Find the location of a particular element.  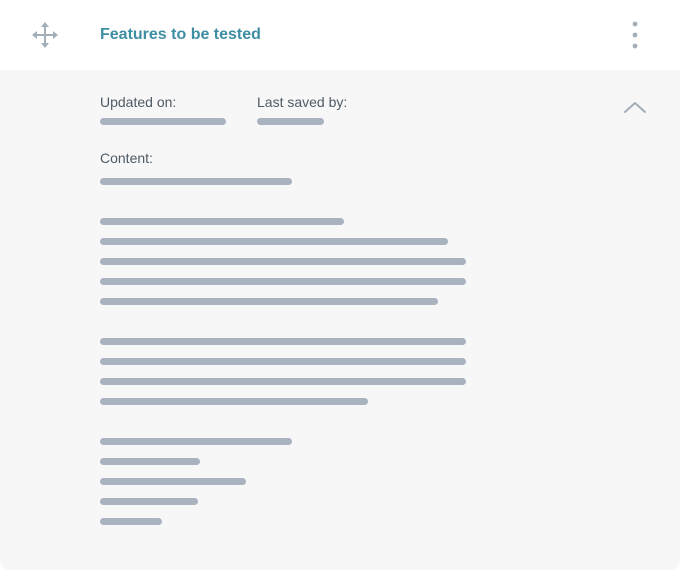

updated-on-label: Updated on: is located at coordinates (138, 102).